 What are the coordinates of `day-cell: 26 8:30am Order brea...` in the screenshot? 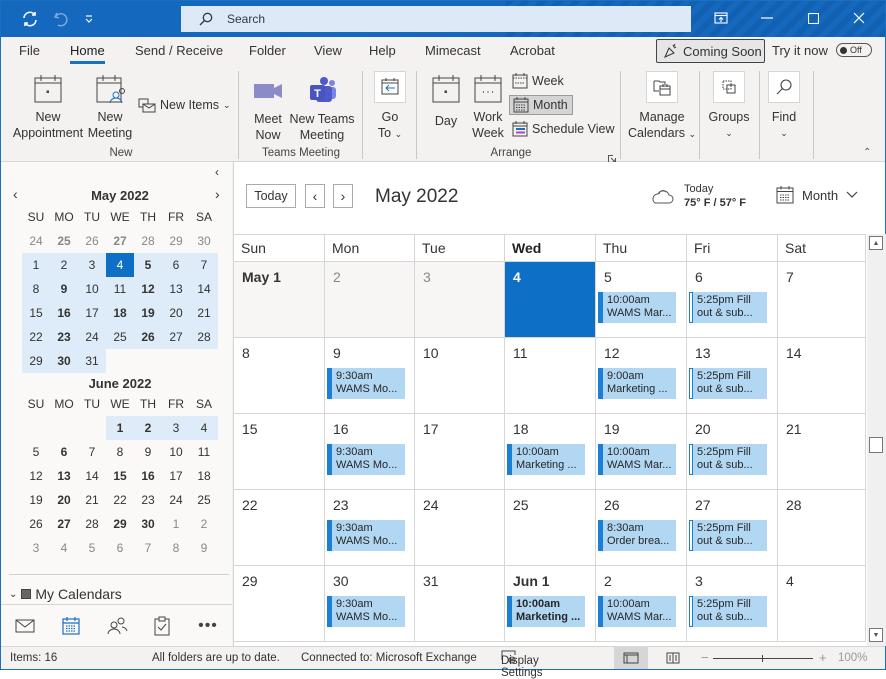 It's located at (641, 527).